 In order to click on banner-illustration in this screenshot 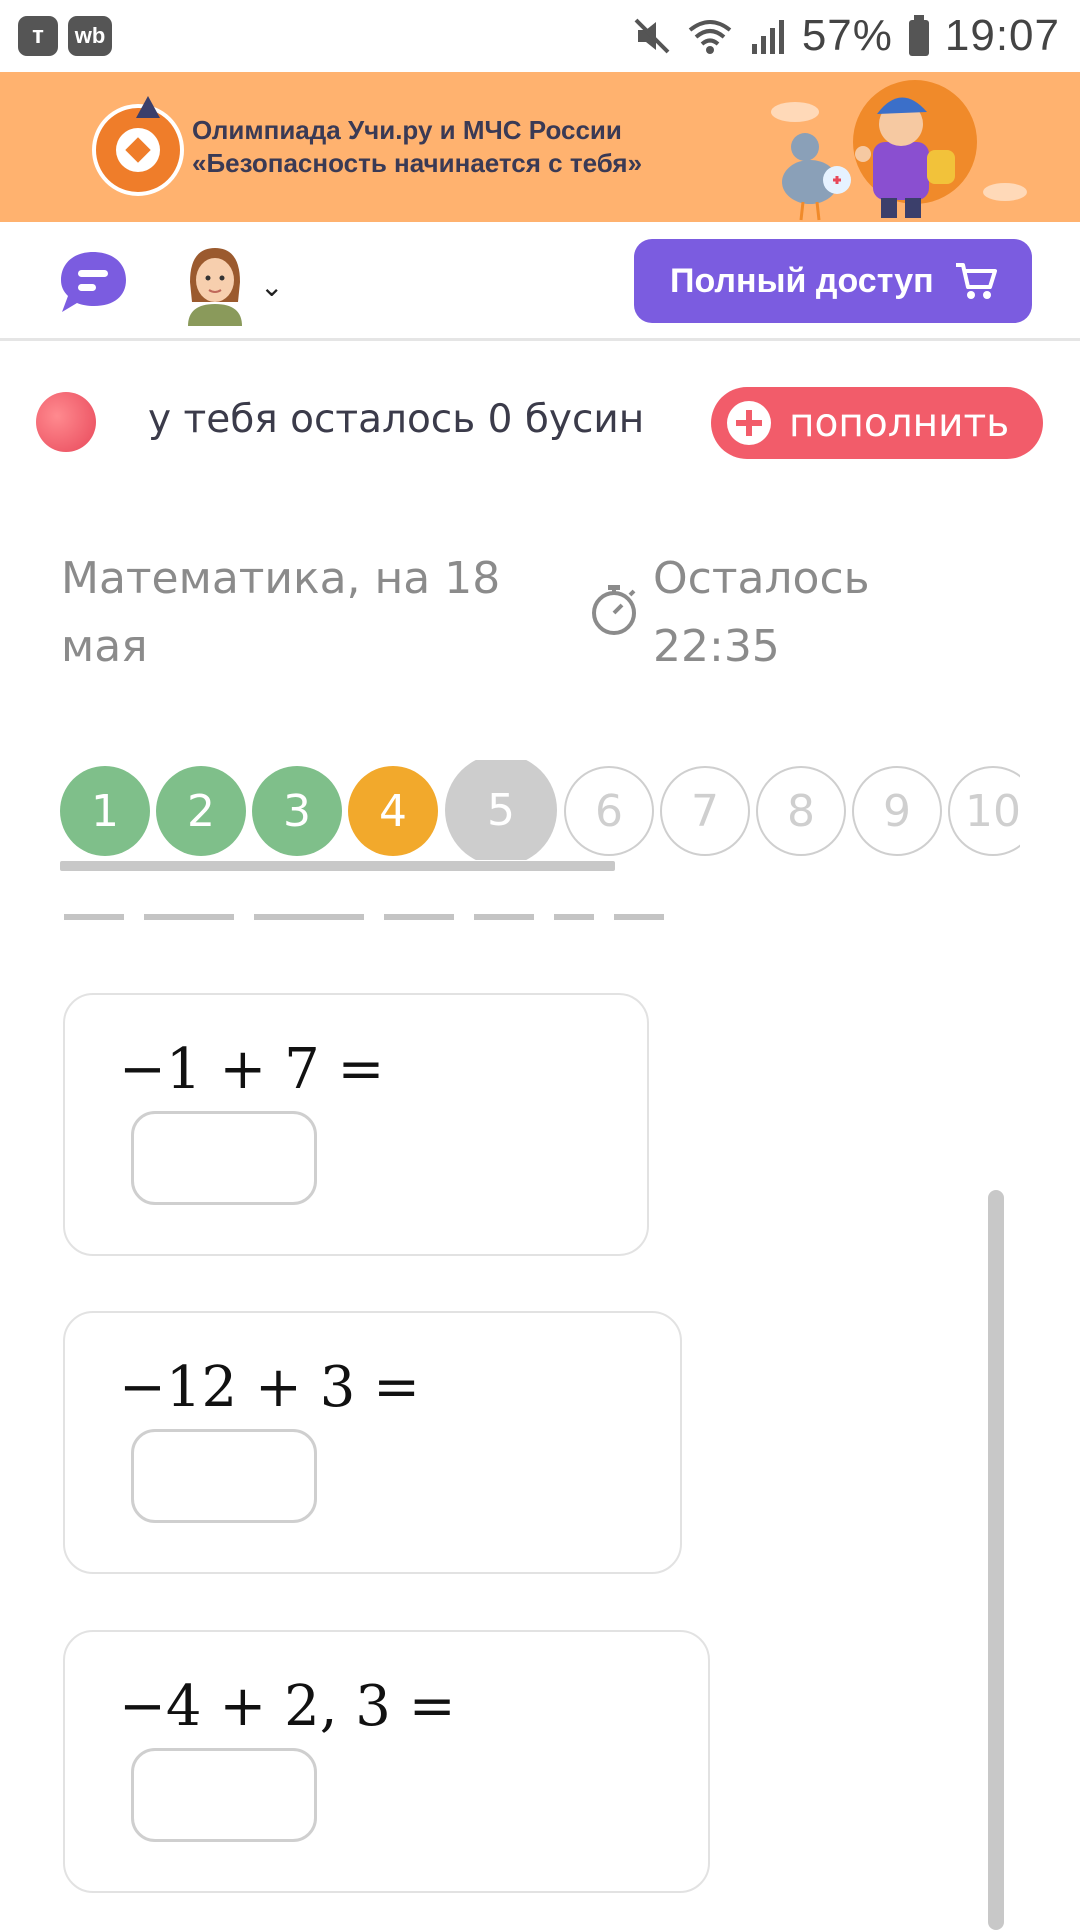, I will do `click(899, 150)`.